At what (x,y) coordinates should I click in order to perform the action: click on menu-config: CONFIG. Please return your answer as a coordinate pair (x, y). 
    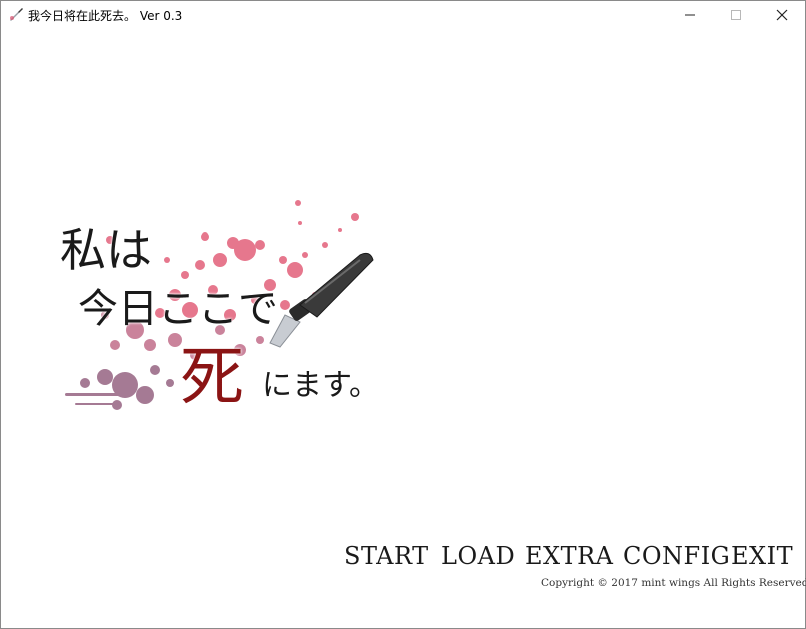
    Looking at the image, I should click on (676, 557).